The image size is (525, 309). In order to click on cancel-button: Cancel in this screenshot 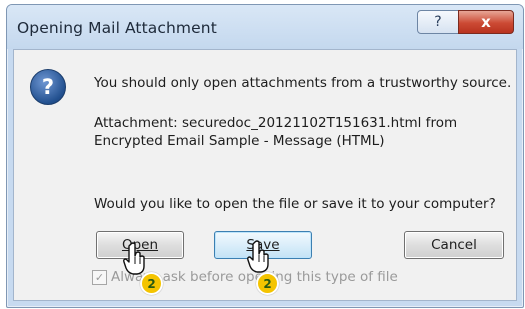, I will do `click(454, 245)`.